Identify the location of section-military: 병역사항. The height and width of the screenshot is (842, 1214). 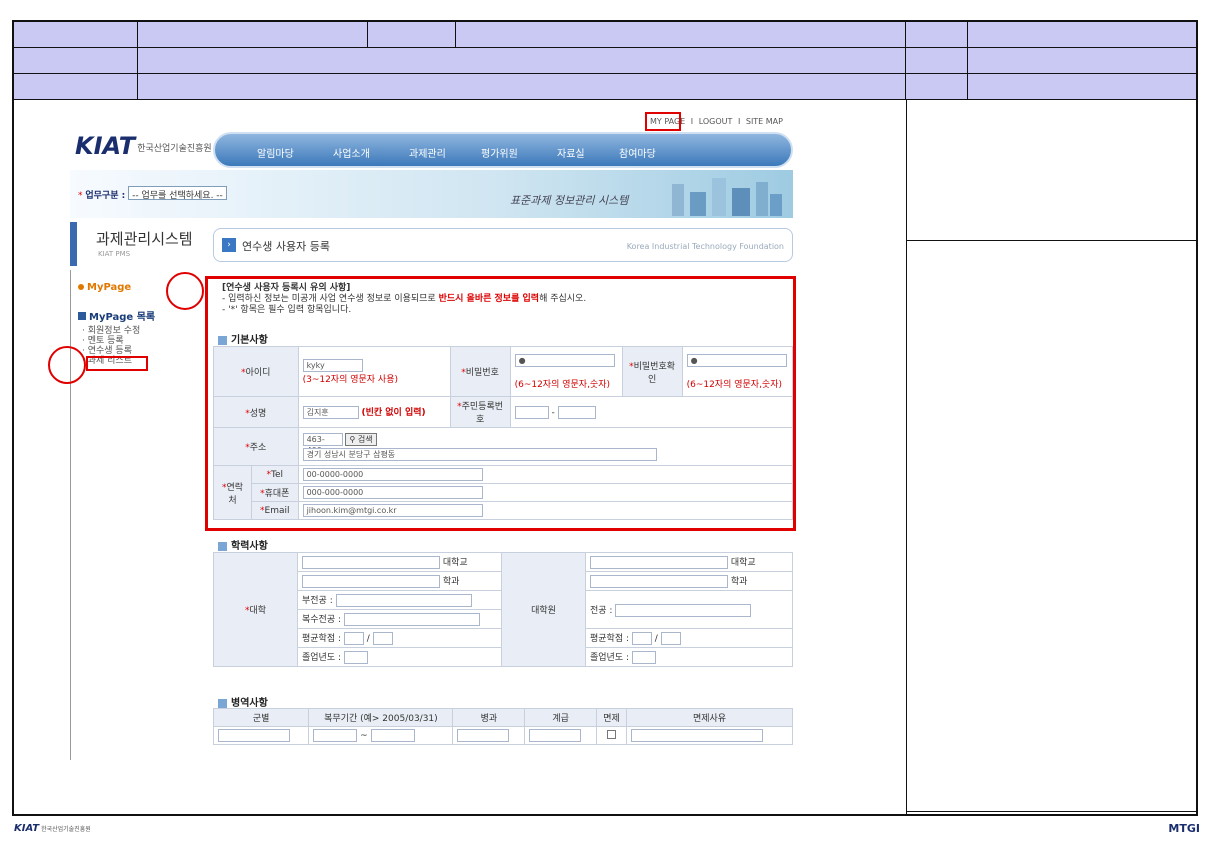
(243, 701).